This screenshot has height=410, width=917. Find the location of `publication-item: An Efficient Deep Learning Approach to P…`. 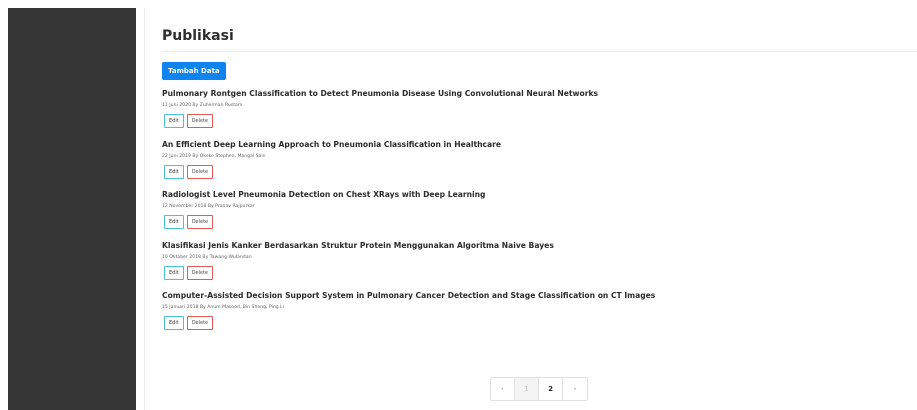

publication-item: An Efficient Deep Learning Approach to P… is located at coordinates (532, 165).